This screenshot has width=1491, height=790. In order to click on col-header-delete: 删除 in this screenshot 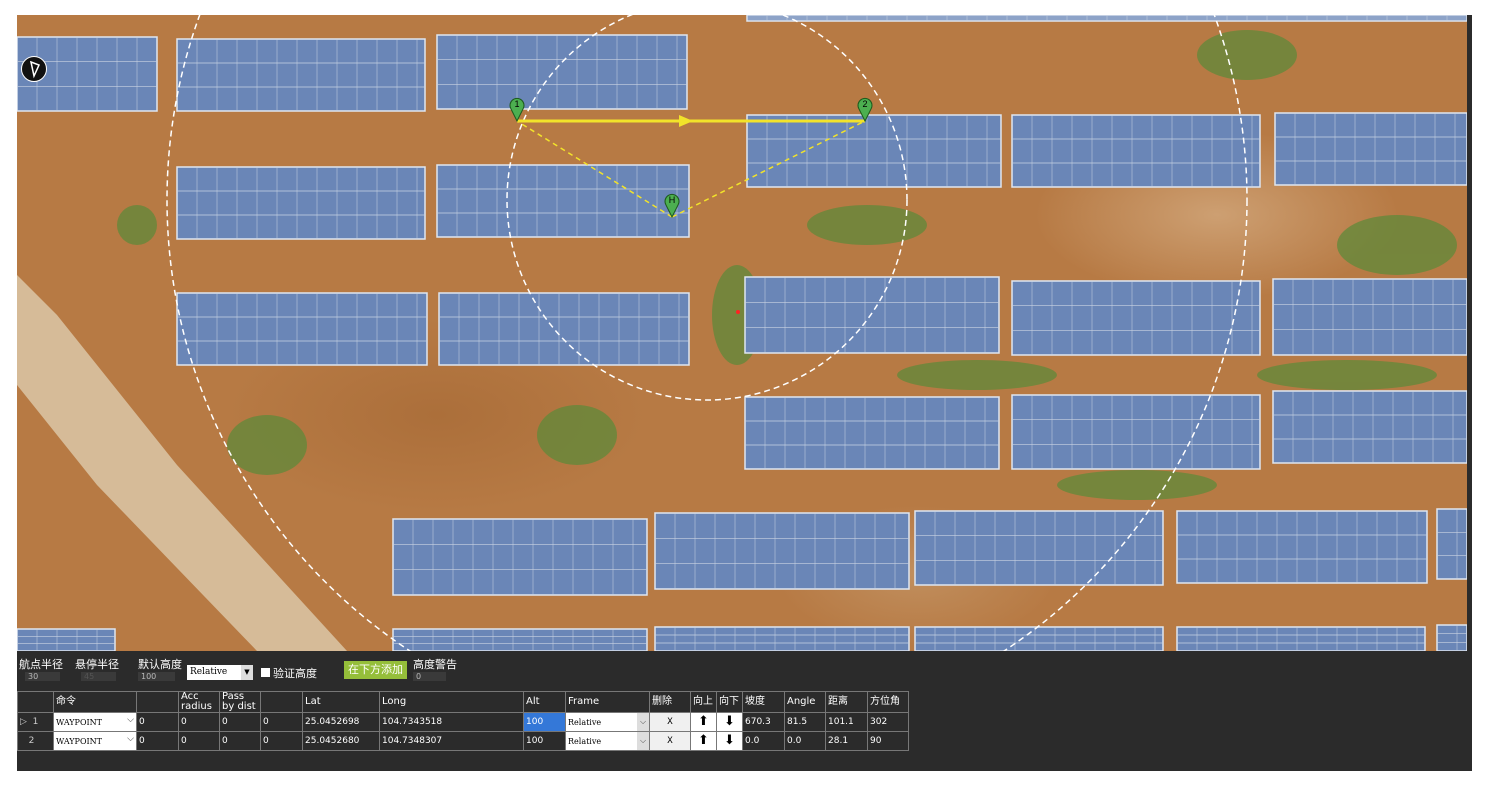, I will do `click(670, 702)`.